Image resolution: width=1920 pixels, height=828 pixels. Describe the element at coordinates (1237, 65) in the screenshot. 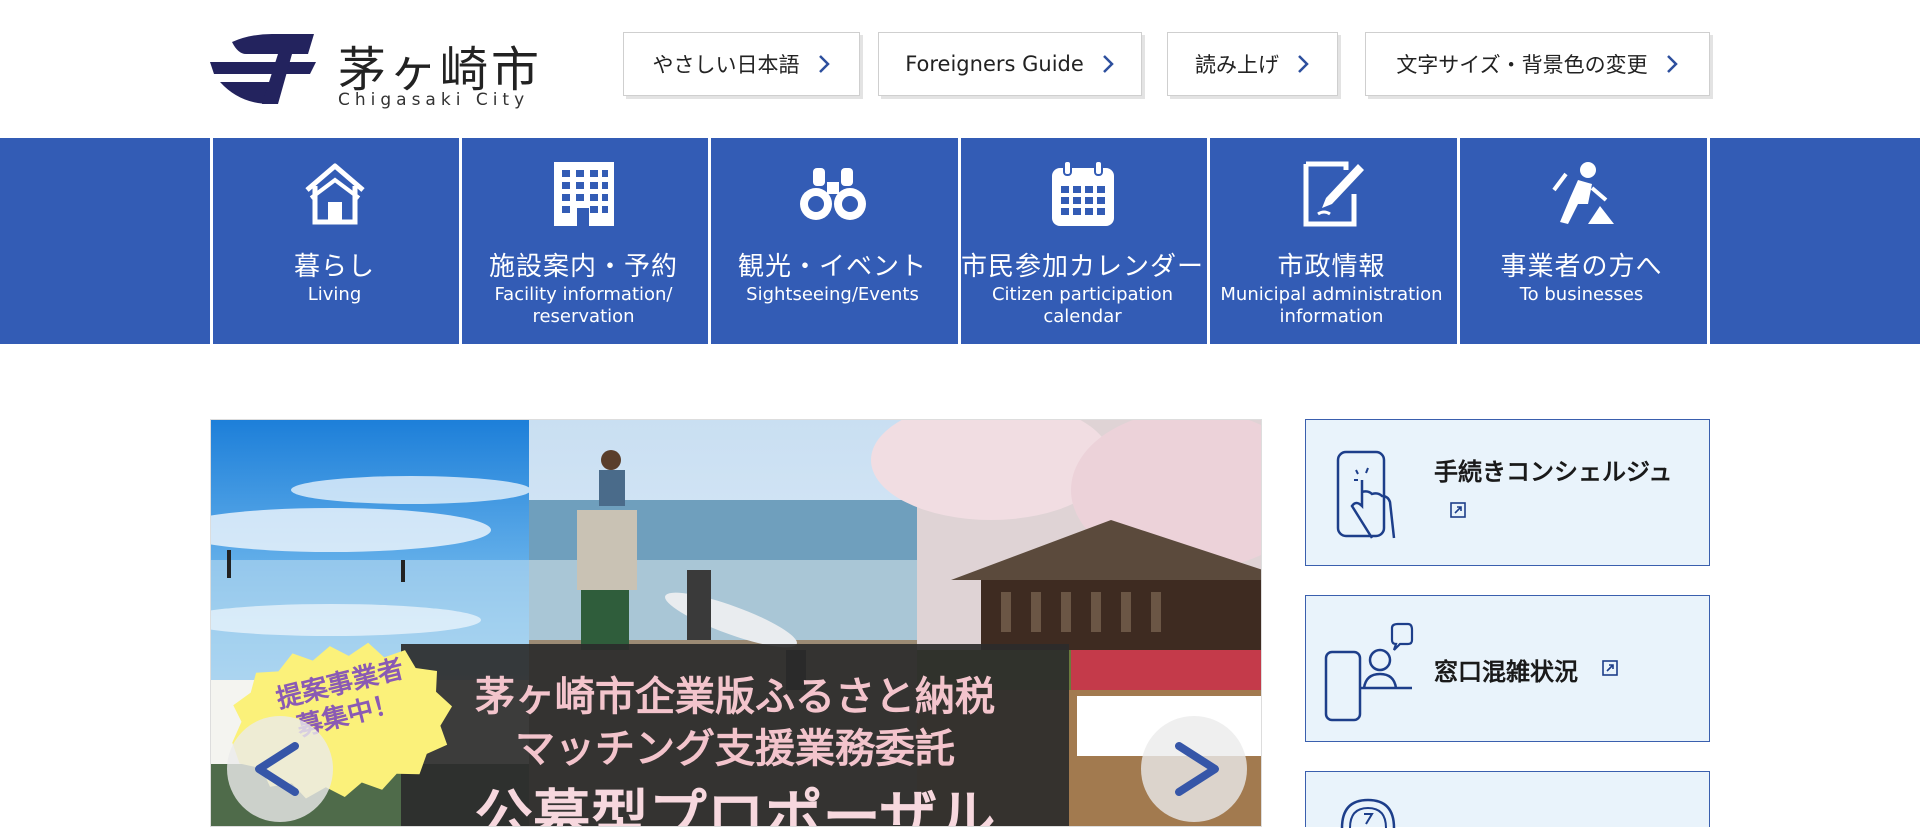

I see `read-aloud-label: 読み上げ` at that location.